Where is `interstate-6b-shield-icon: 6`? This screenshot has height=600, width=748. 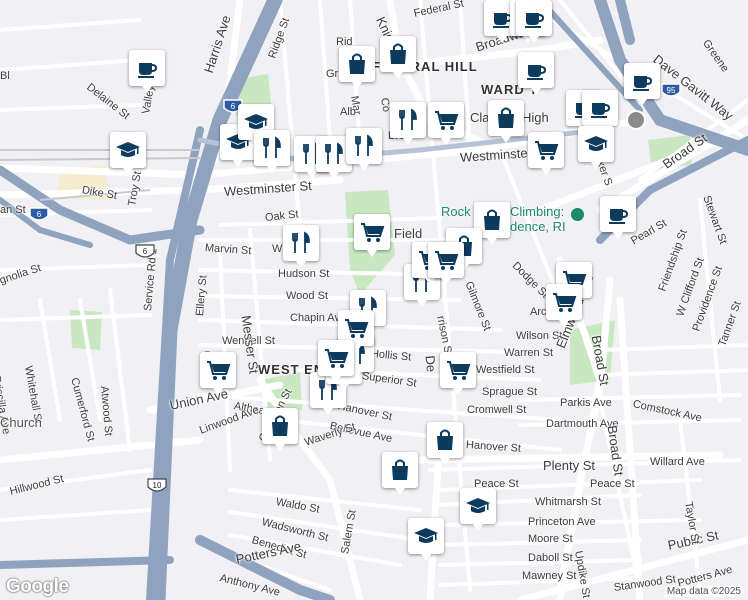
interstate-6b-shield-icon: 6 is located at coordinates (39, 214).